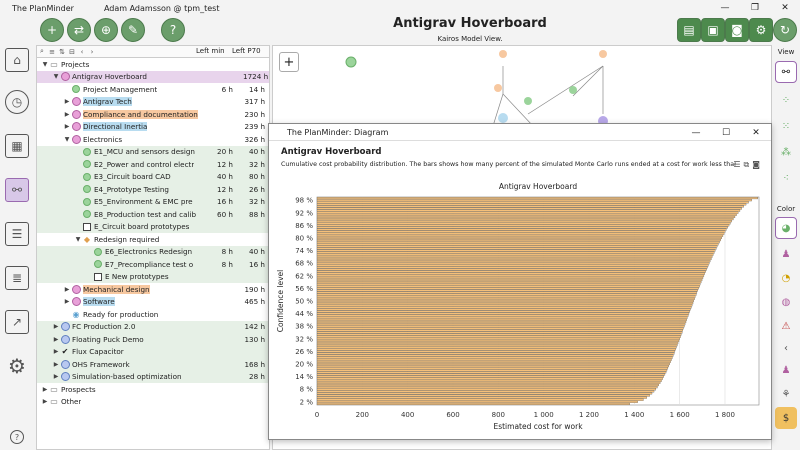  I want to click on view-graph-icon: ⚯, so click(786, 72).